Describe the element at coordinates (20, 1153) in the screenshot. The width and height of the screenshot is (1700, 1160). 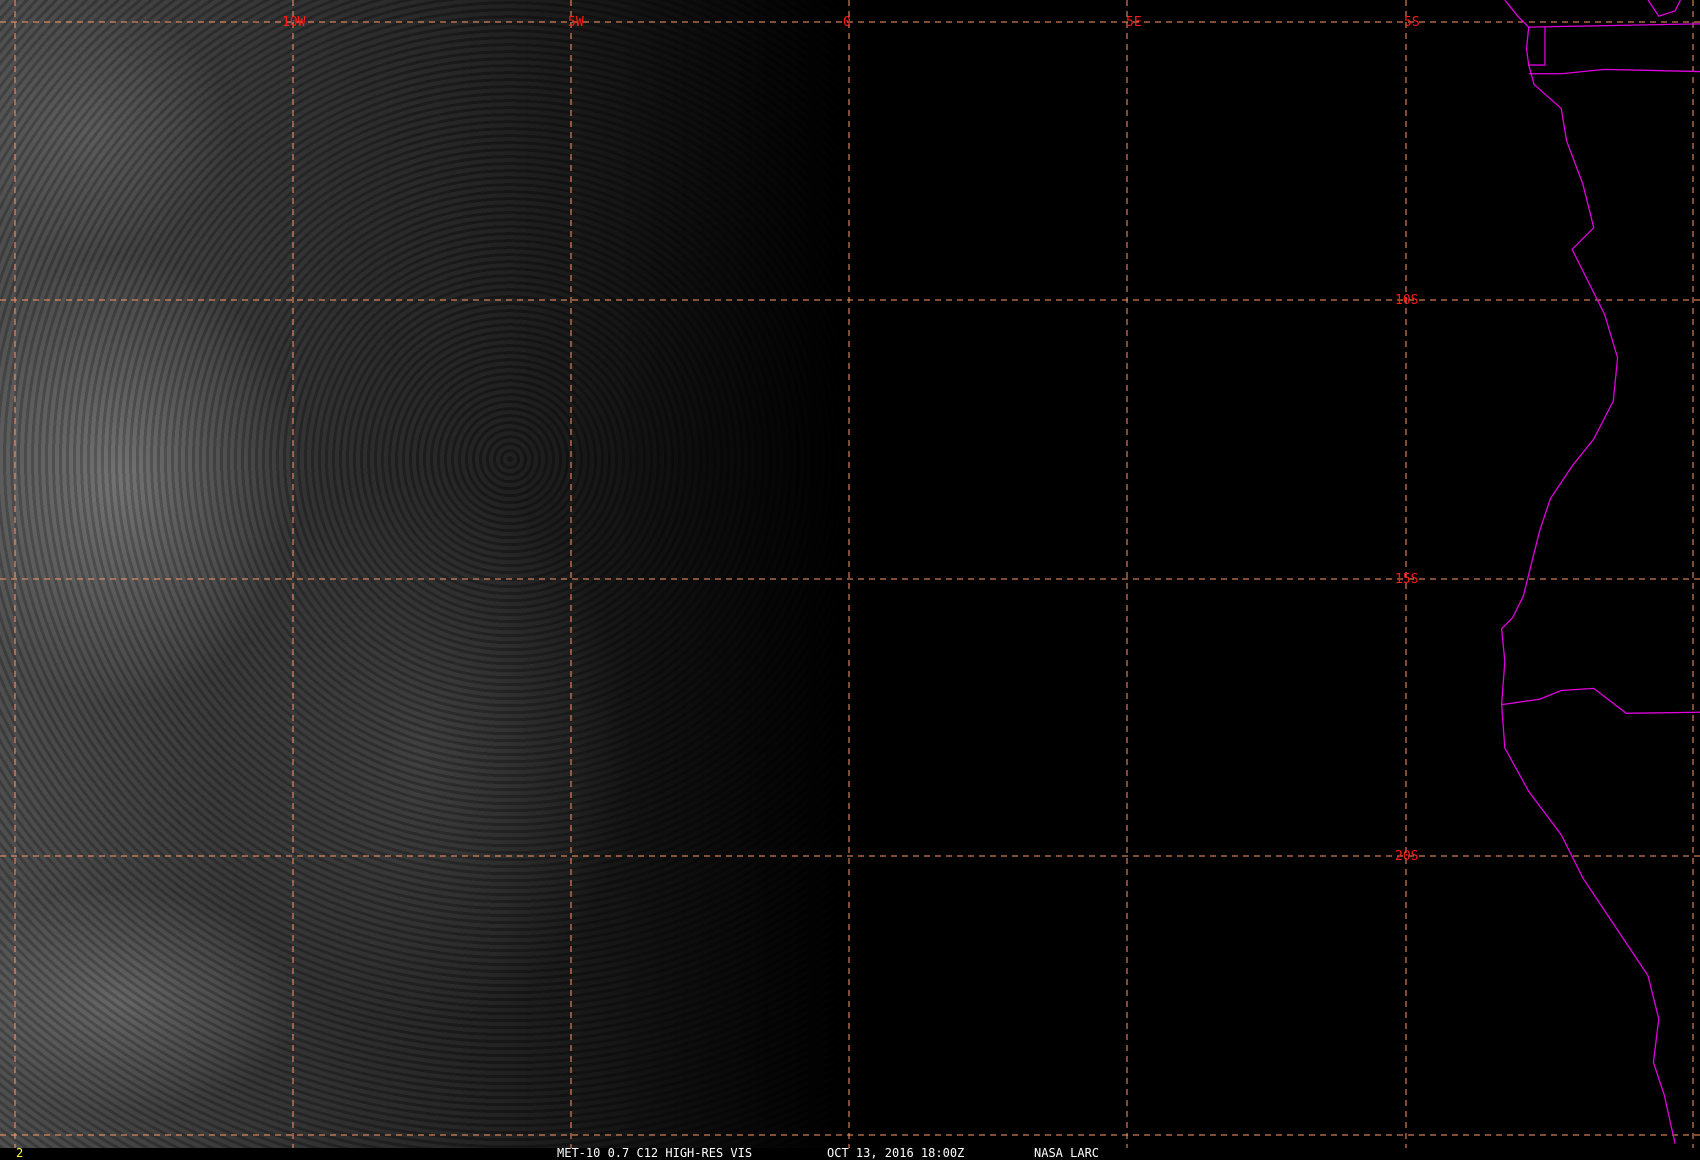
I see `frame-number: 2` at that location.